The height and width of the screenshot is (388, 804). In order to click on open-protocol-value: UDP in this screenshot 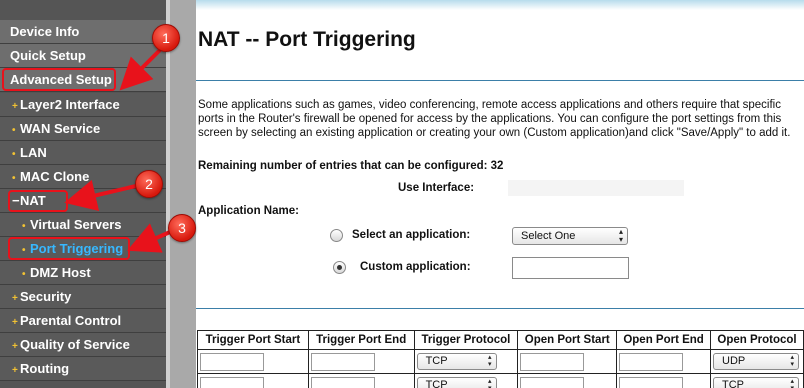, I will do `click(734, 361)`.